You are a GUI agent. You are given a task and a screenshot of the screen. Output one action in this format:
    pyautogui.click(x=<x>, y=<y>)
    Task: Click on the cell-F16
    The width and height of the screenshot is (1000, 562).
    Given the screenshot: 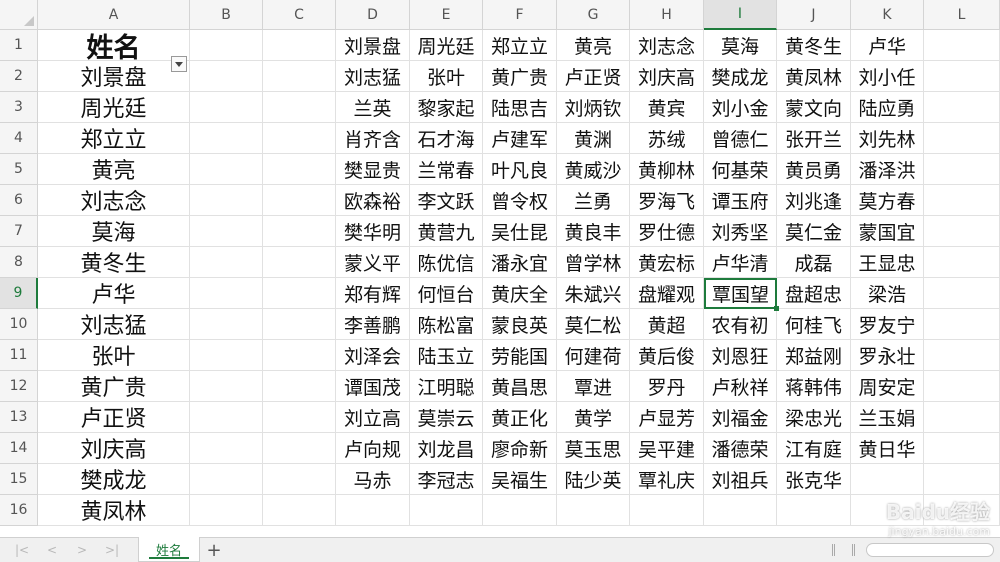 What is the action you would take?
    pyautogui.click(x=520, y=510)
    